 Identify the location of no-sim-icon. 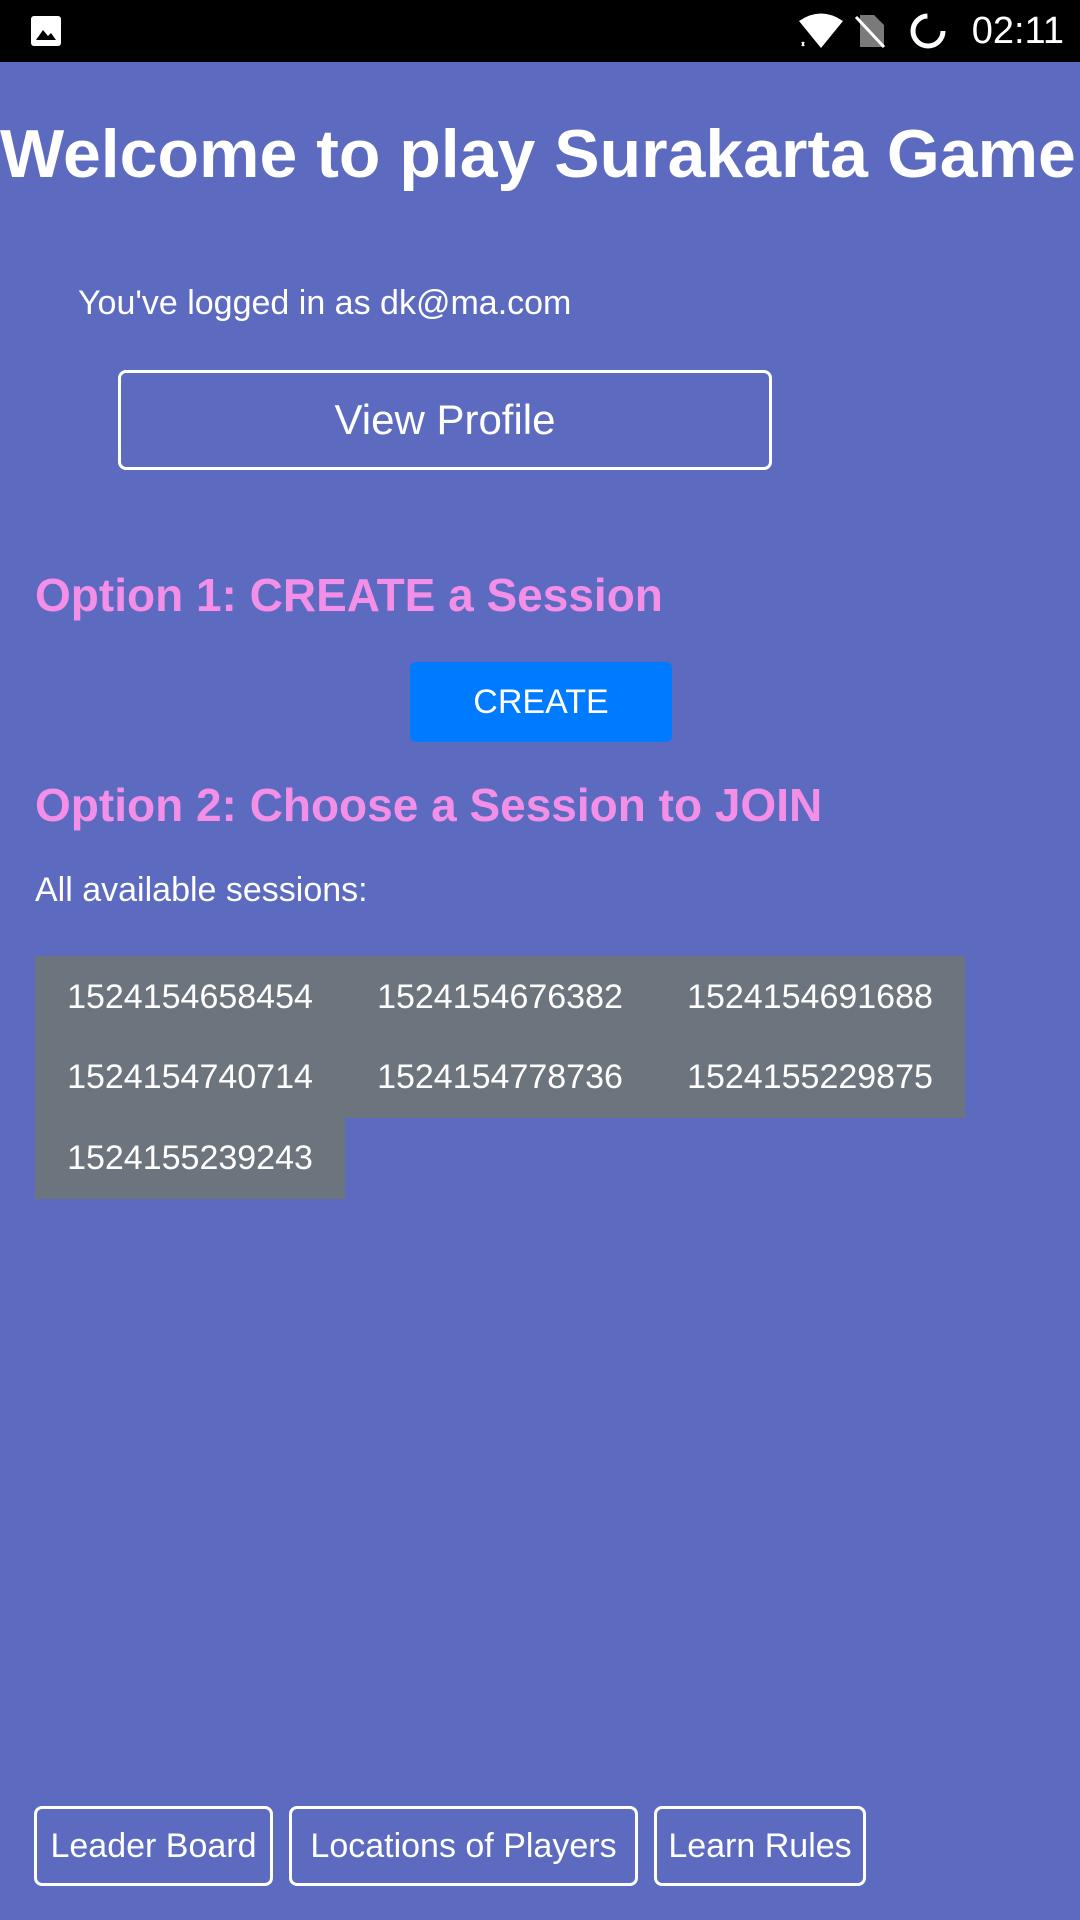
(870, 32).